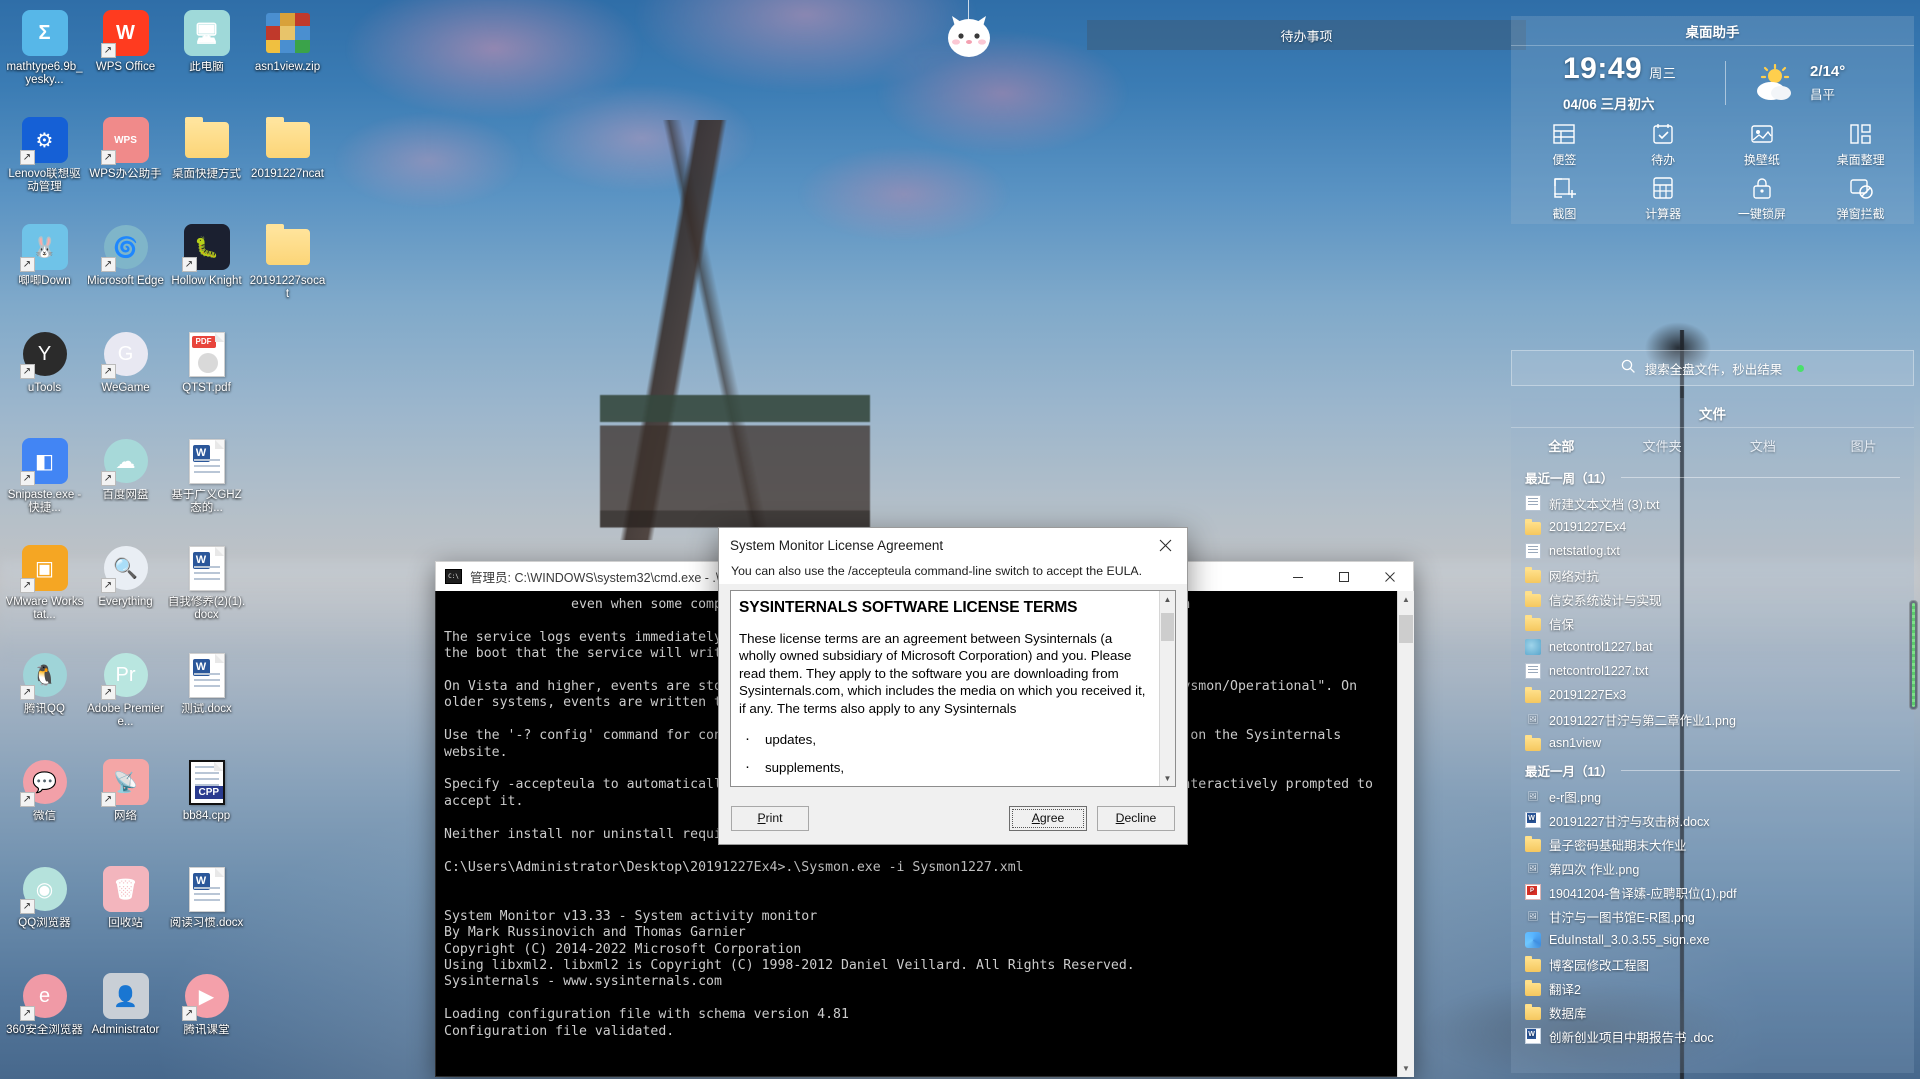 Image resolution: width=1920 pixels, height=1079 pixels. Describe the element at coordinates (1712, 964) in the screenshot. I see `file-list-item: 博客园修改工程图` at that location.